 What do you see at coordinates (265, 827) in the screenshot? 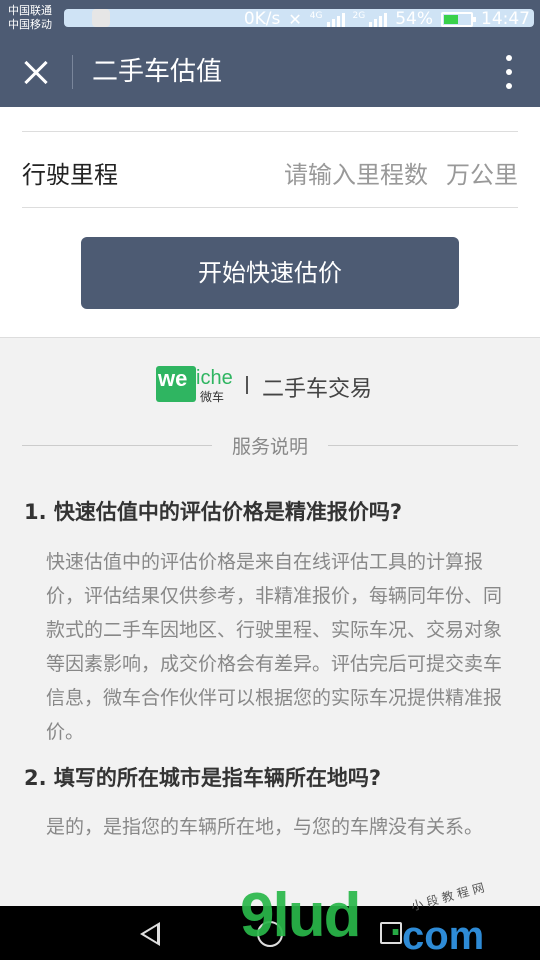
I see `faq-answer: 是的，是指您的车辆所在地，与您的车牌没有关系。` at bounding box center [265, 827].